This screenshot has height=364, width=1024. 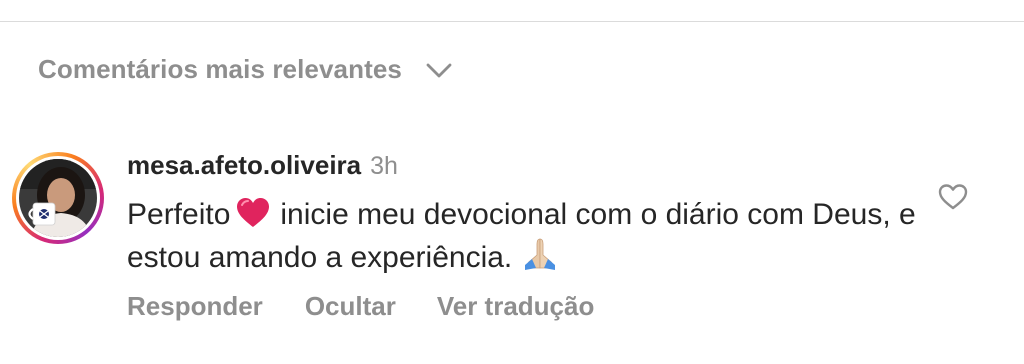 I want to click on chevron-down-icon, so click(x=439, y=70).